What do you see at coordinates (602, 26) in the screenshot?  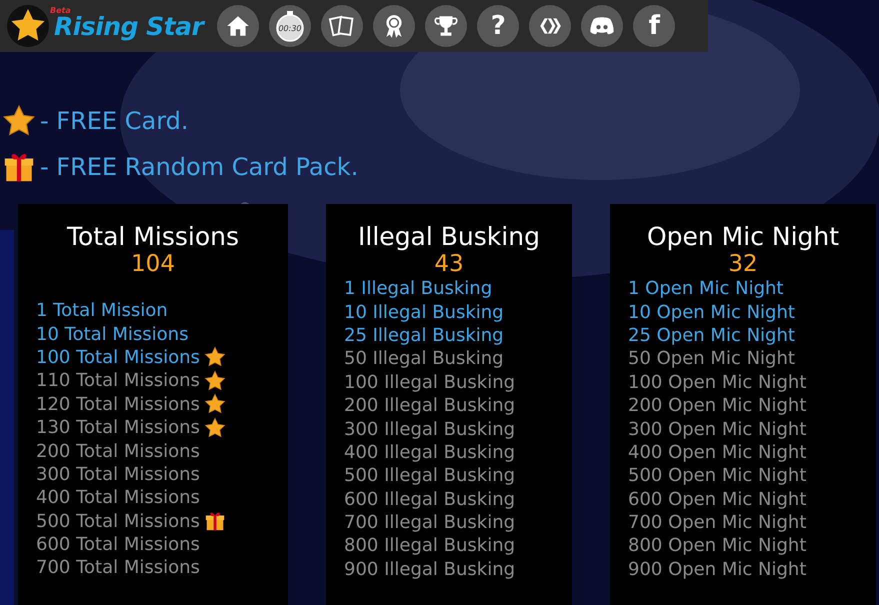 I see `discord-button` at bounding box center [602, 26].